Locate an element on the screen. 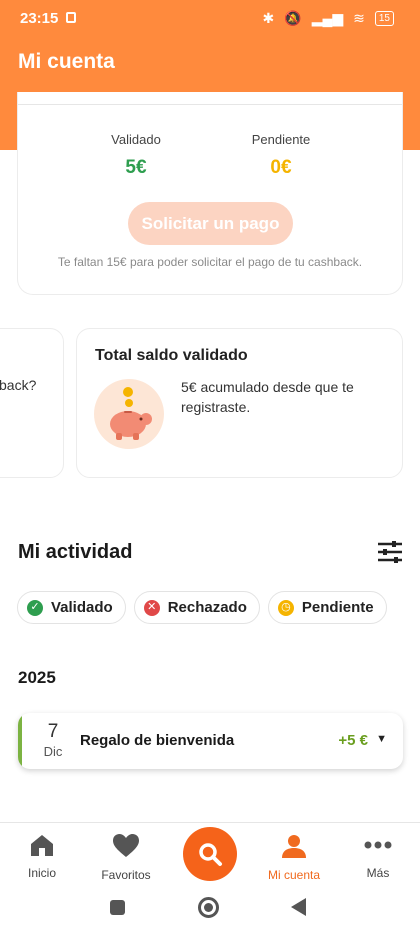 This screenshot has width=420, height=933. wifi-icon: ≋ is located at coordinates (359, 18).